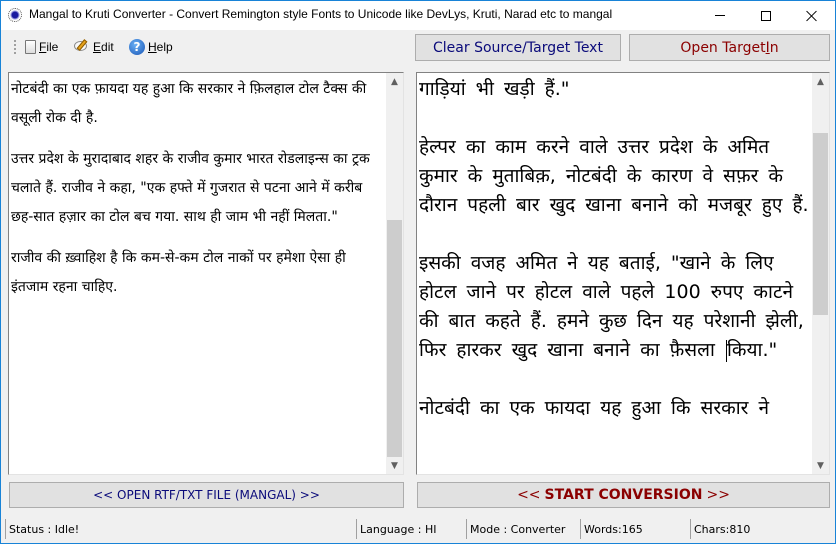 The width and height of the screenshot is (836, 544). I want to click on close-icon, so click(812, 16).